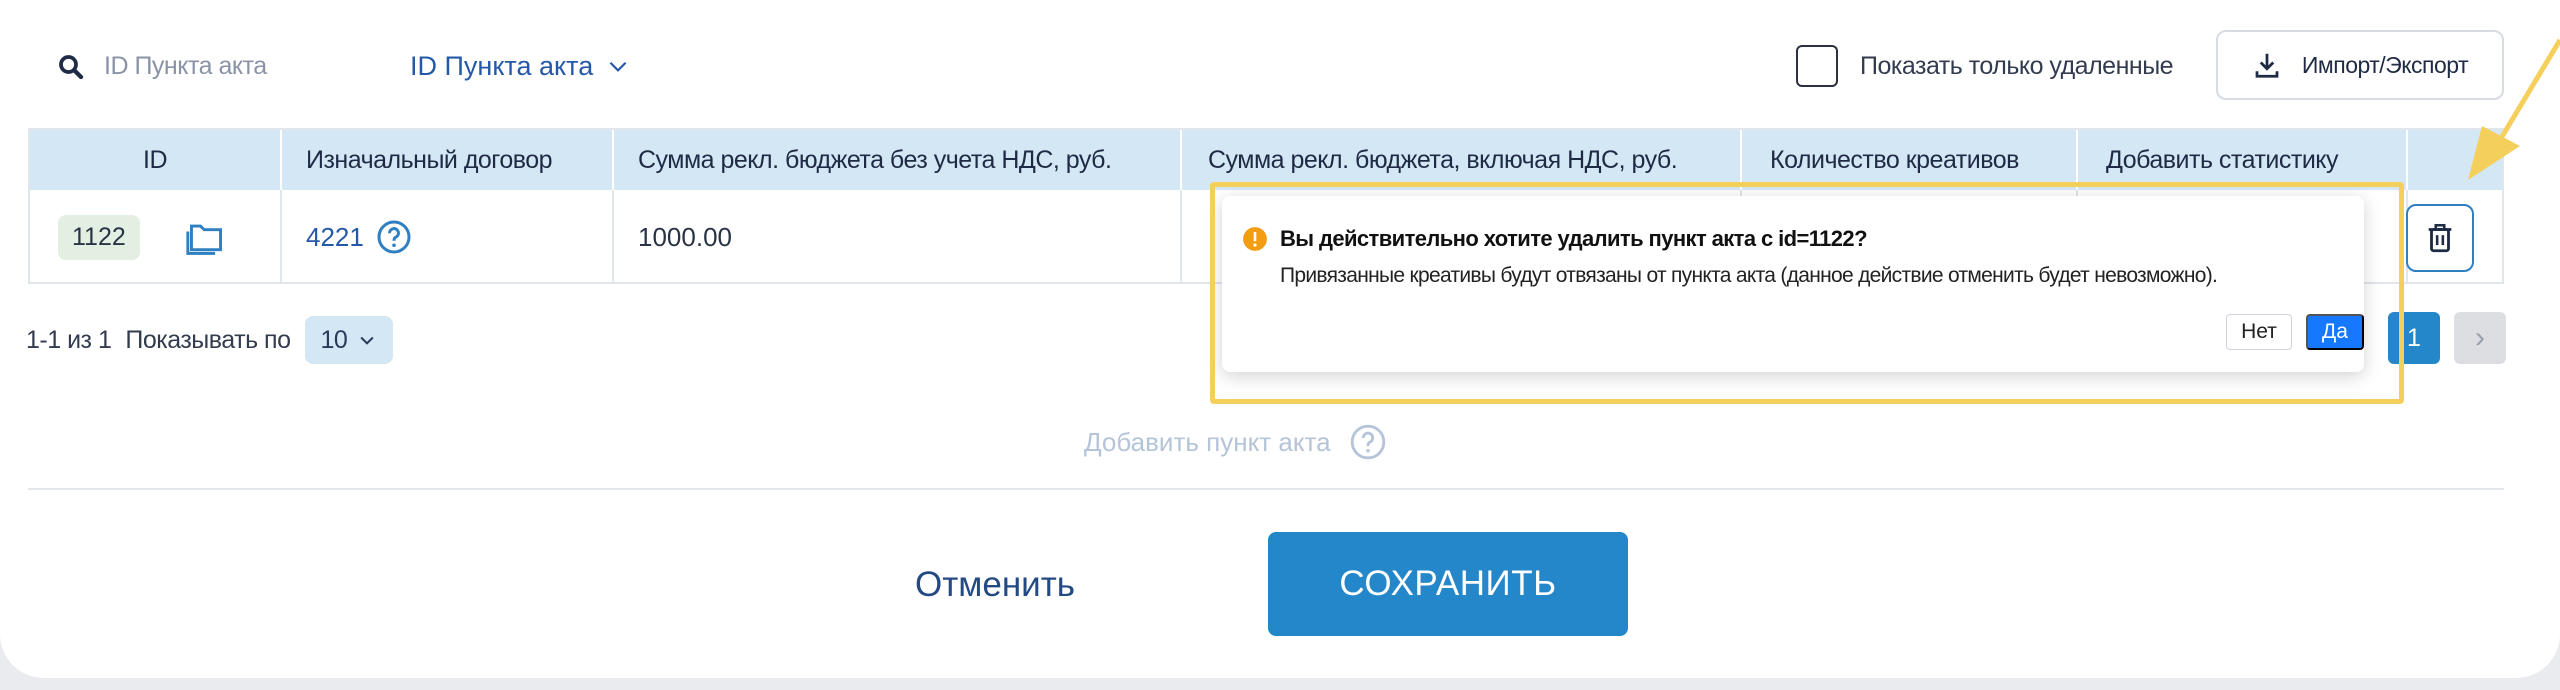  I want to click on search-field-select: ID Пункта акта, so click(520, 66).